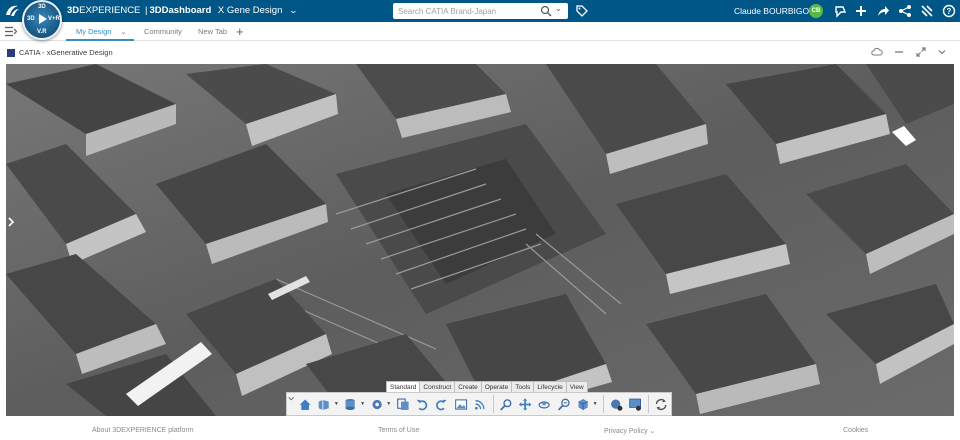 The width and height of the screenshot is (960, 440). I want to click on open-icon, so click(324, 404).